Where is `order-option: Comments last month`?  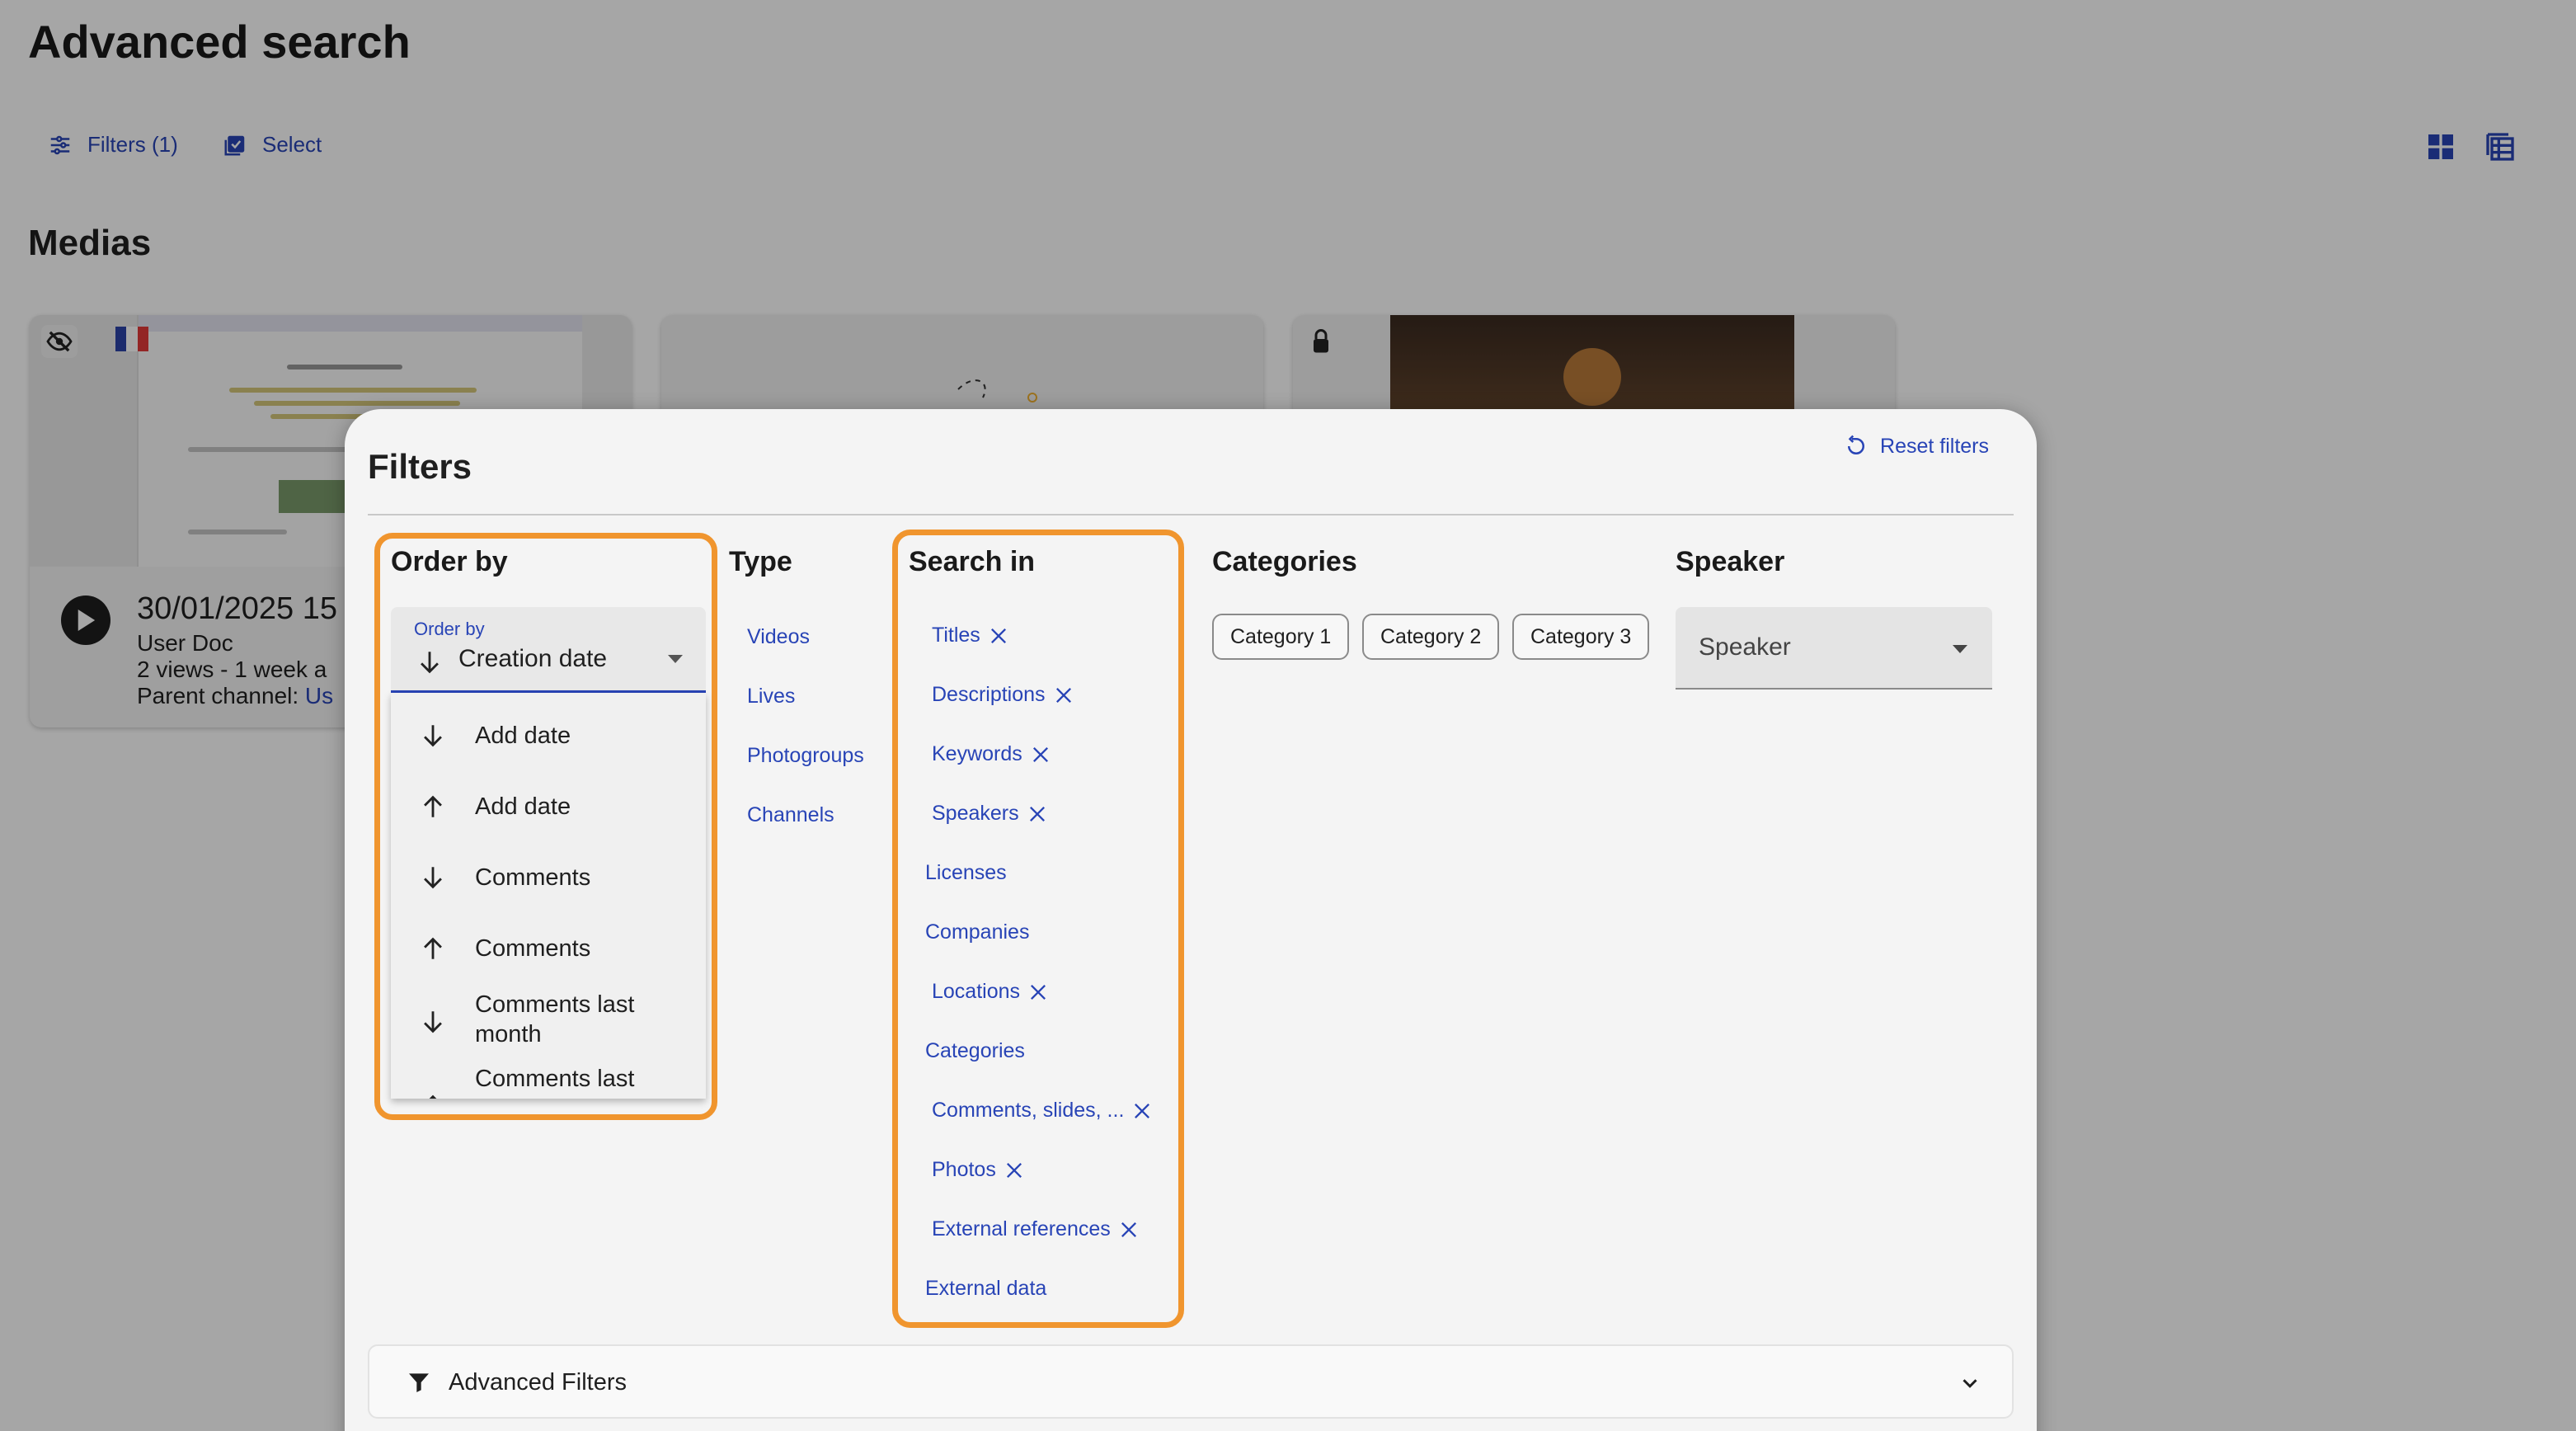 order-option: Comments last month is located at coordinates (548, 1022).